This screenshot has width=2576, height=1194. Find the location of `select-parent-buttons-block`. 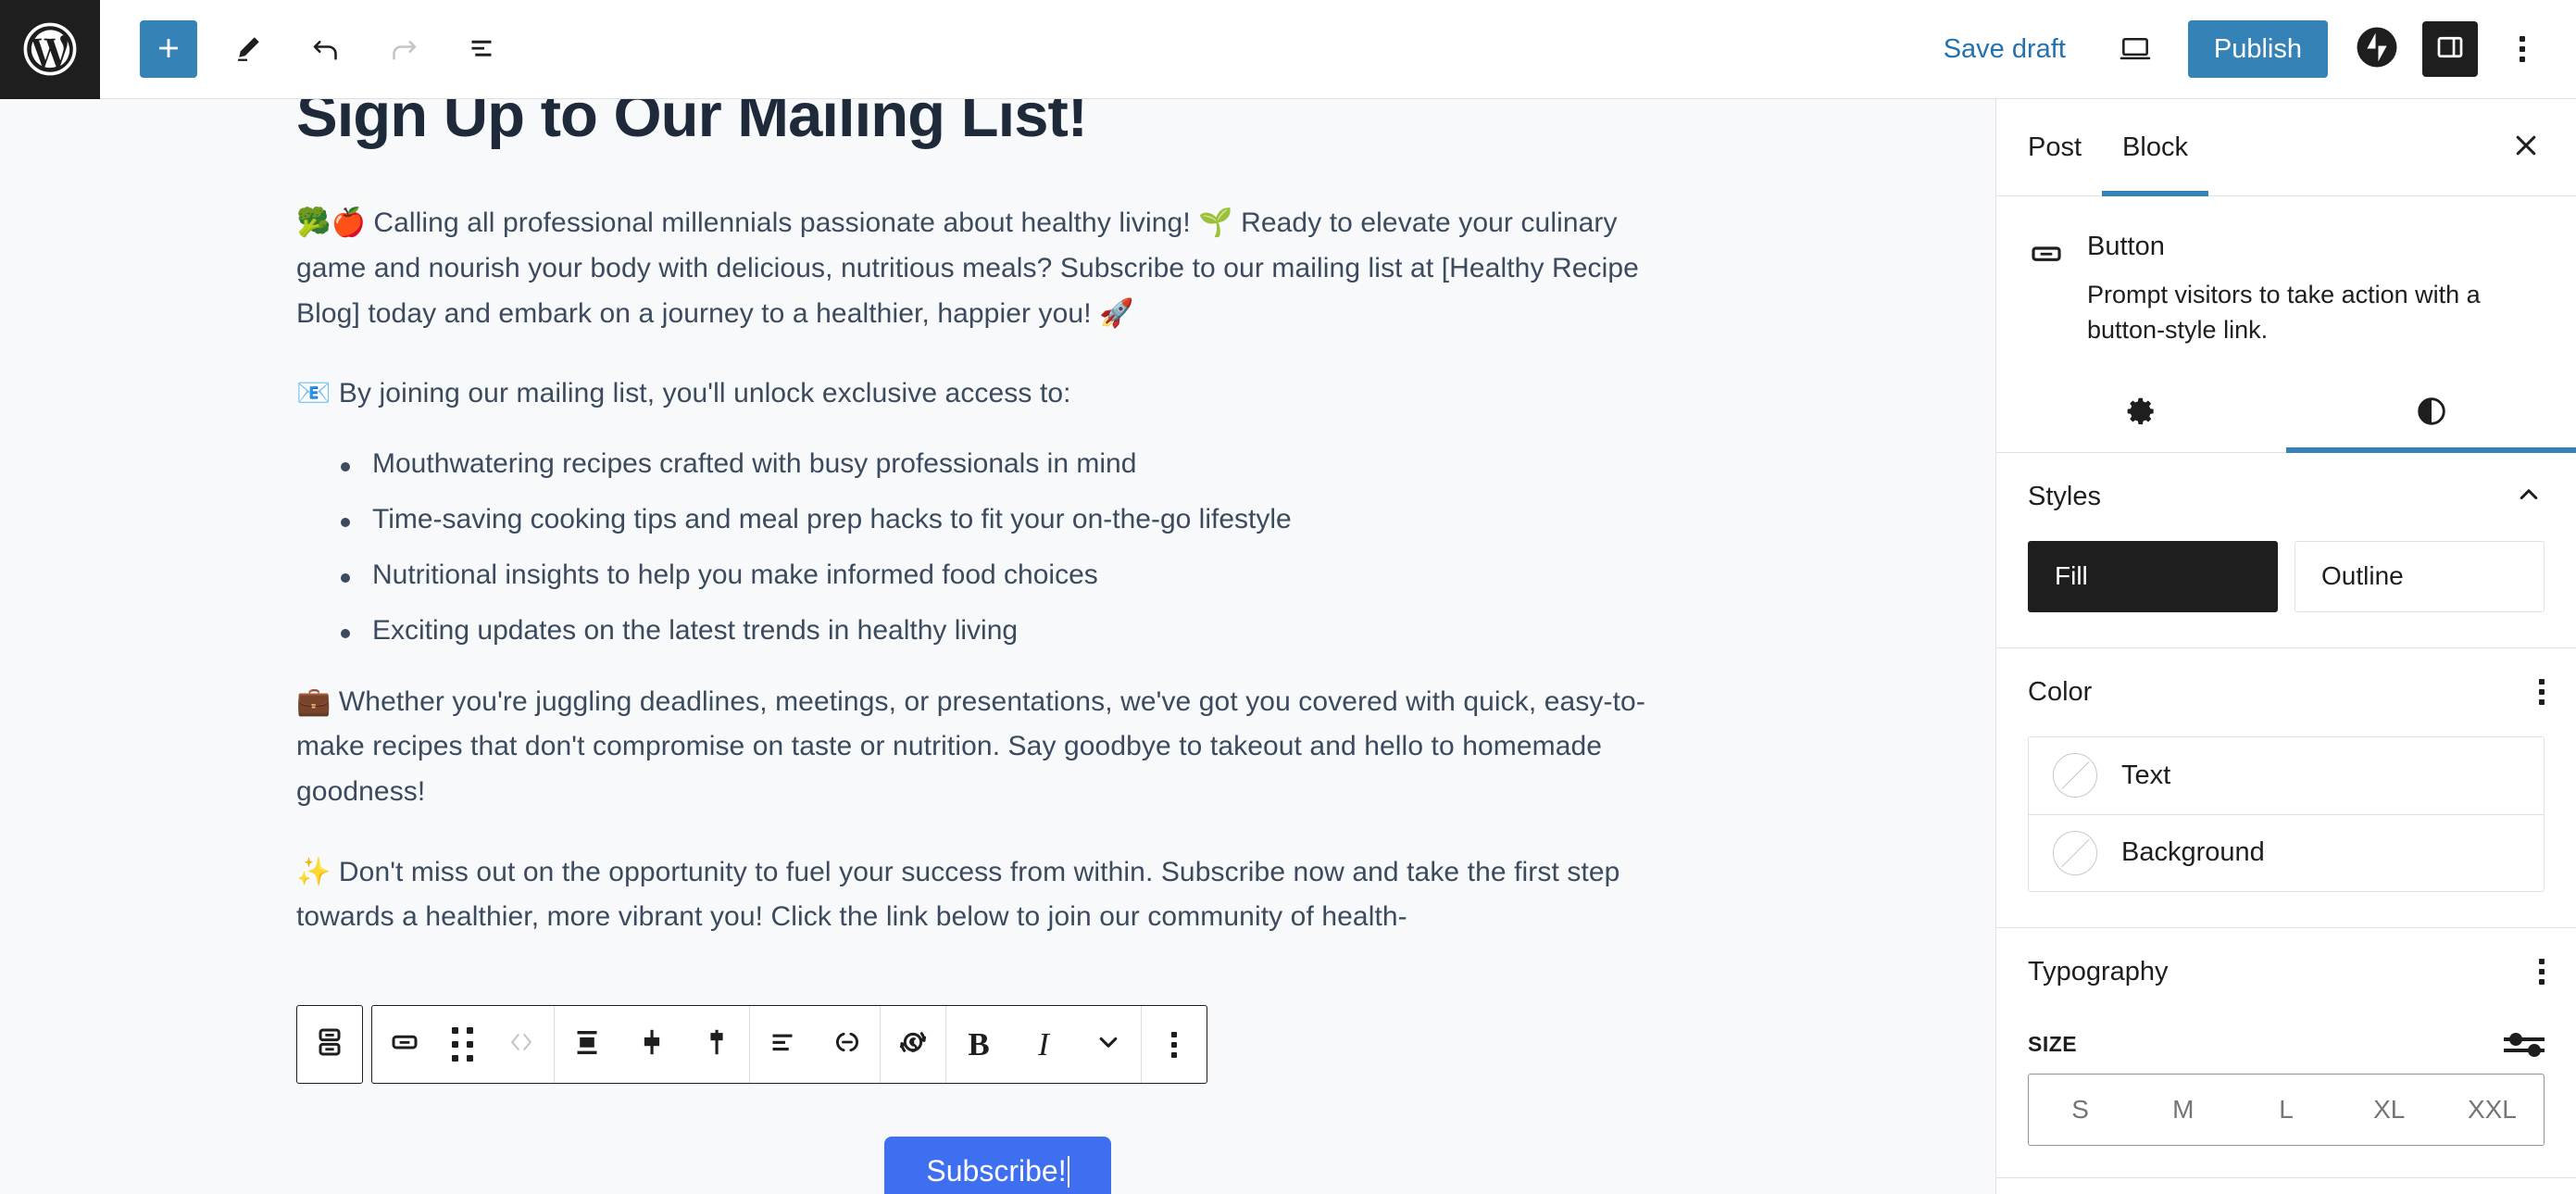

select-parent-buttons-block is located at coordinates (330, 1044).